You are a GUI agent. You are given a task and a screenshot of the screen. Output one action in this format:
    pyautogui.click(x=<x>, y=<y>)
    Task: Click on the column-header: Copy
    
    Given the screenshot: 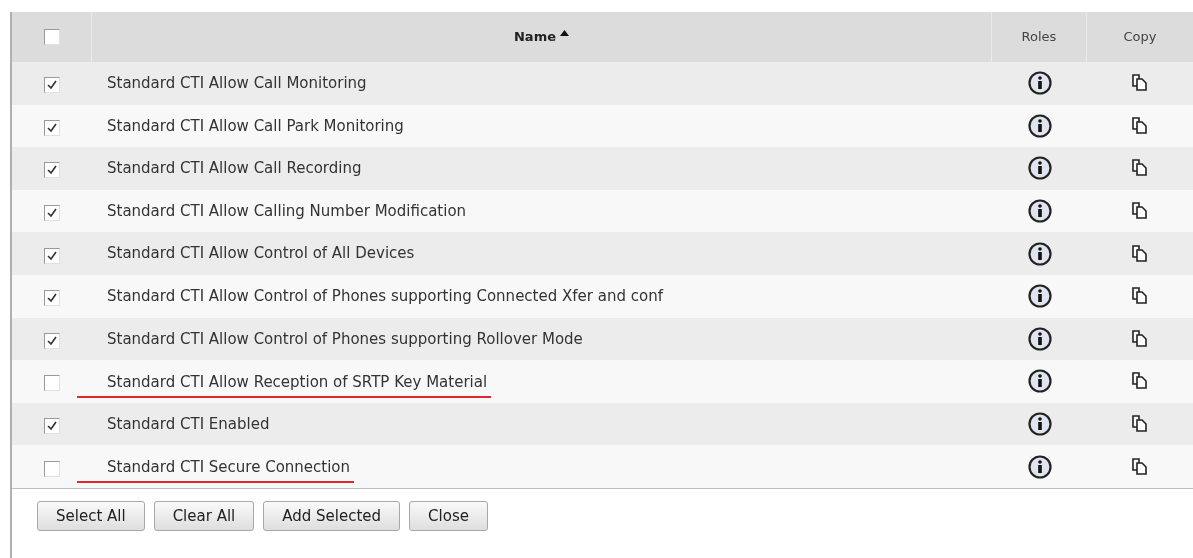 What is the action you would take?
    pyautogui.click(x=1140, y=37)
    